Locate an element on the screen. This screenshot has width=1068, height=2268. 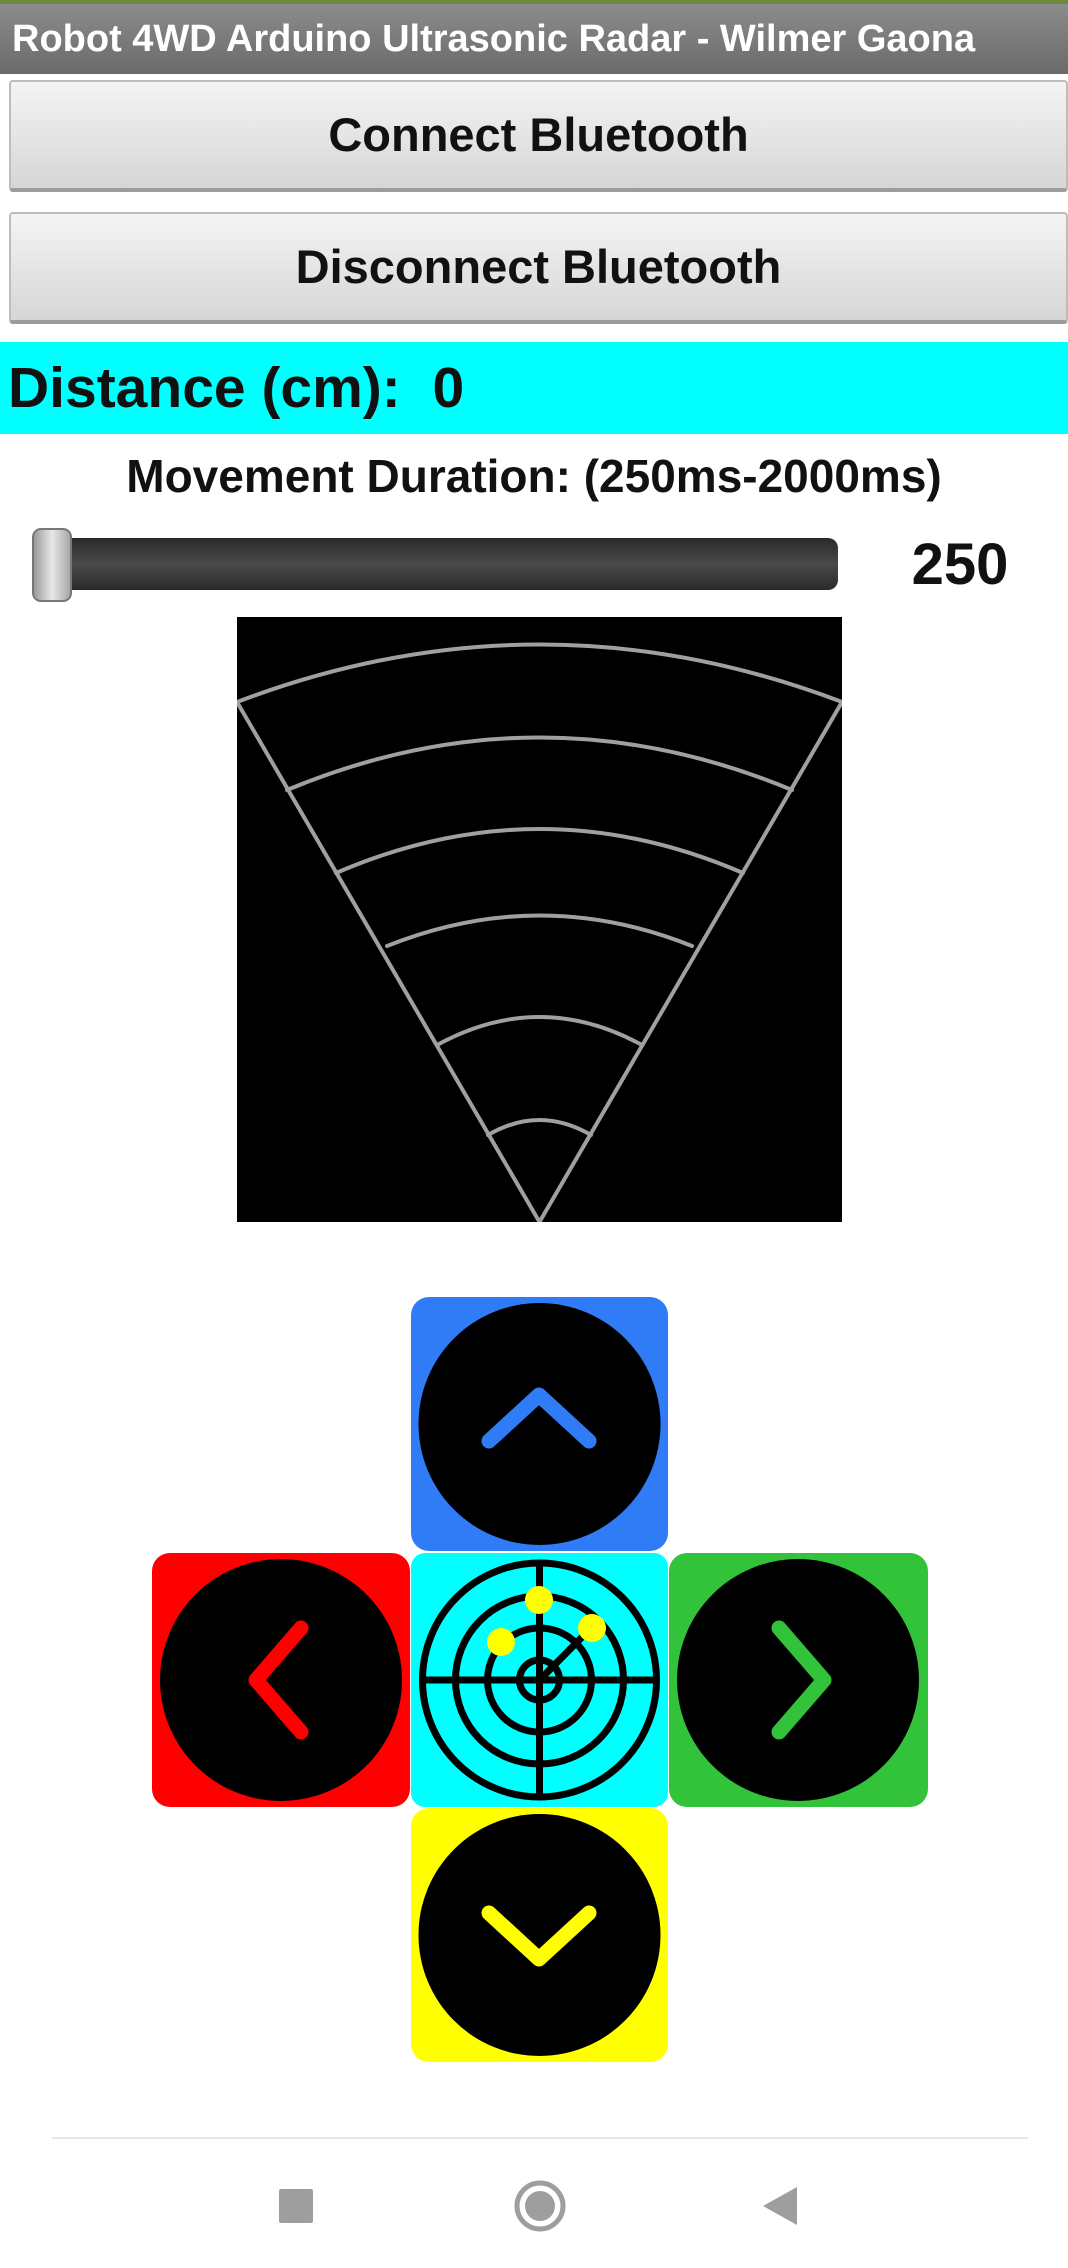
navbar-divider is located at coordinates (540, 2138).